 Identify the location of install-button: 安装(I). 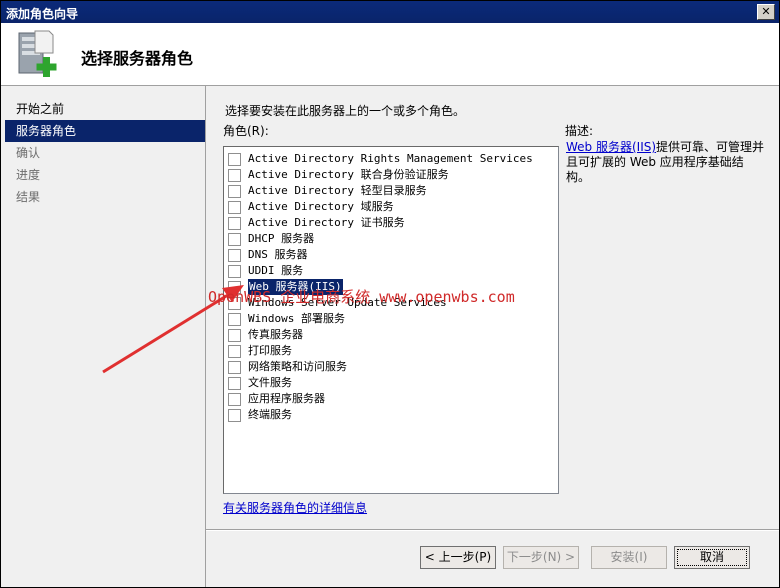
(629, 557).